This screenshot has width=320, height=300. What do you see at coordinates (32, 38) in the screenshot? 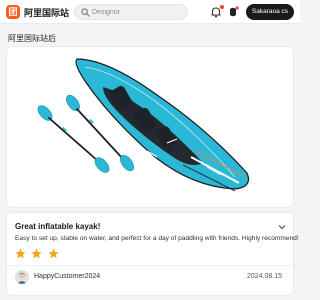
I see `shop-title: 阿里国际站后` at bounding box center [32, 38].